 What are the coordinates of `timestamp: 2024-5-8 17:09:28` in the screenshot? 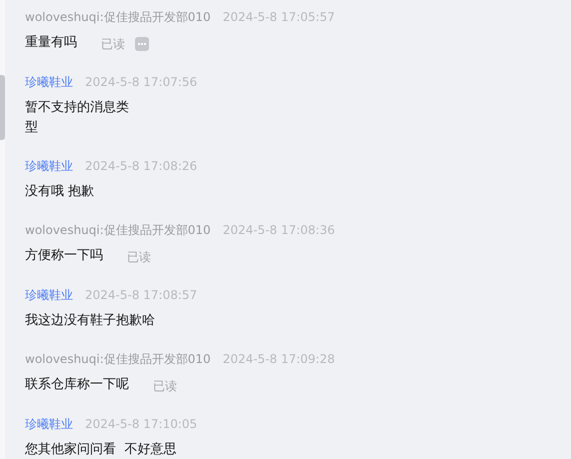 It's located at (278, 359).